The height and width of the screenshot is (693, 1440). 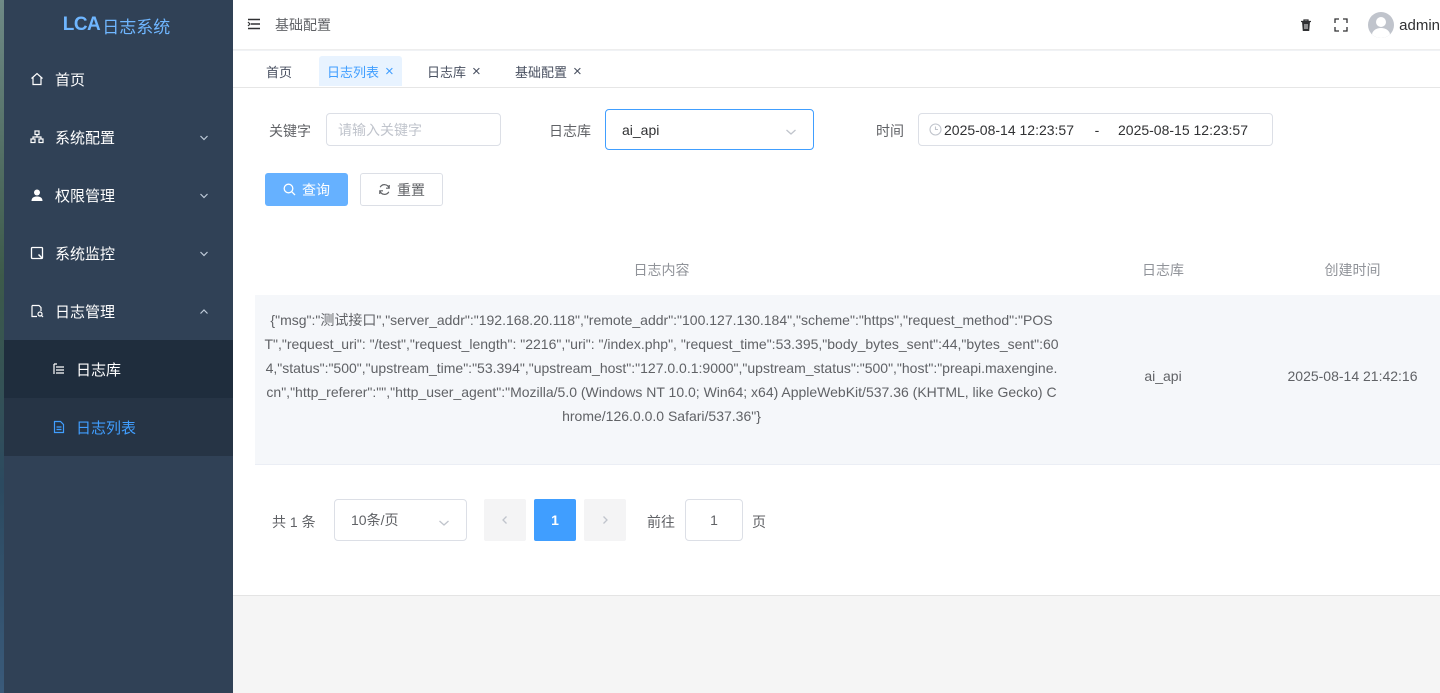 What do you see at coordinates (254, 25) in the screenshot?
I see `hamburger-icon` at bounding box center [254, 25].